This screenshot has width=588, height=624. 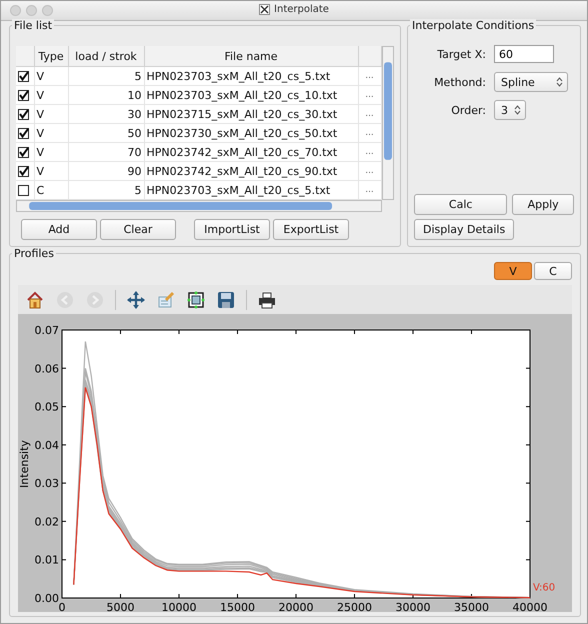 What do you see at coordinates (46, 560) in the screenshot?
I see `y-tick-label: 0.01` at bounding box center [46, 560].